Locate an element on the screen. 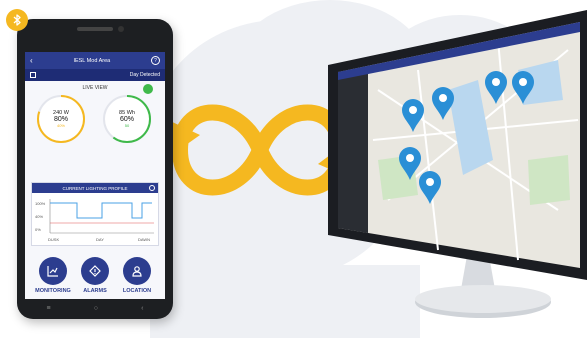 The height and width of the screenshot is (338, 587). location-label: LOCATION is located at coordinates (137, 291).